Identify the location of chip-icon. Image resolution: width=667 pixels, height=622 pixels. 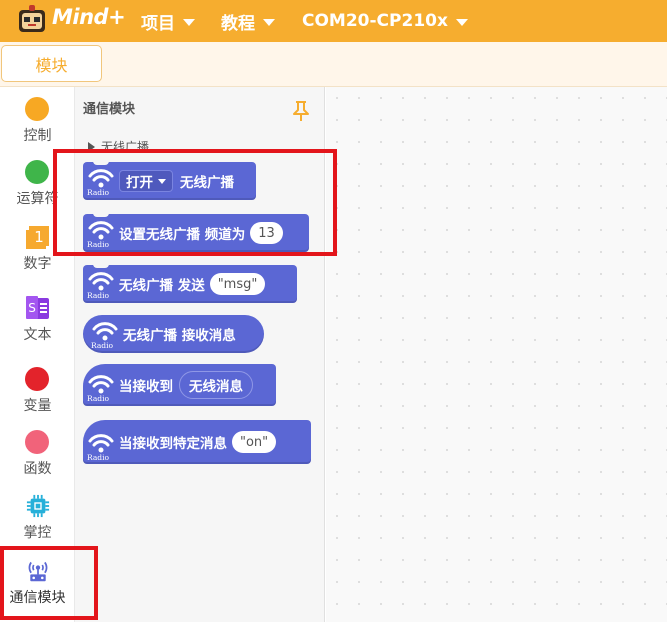
(38, 506).